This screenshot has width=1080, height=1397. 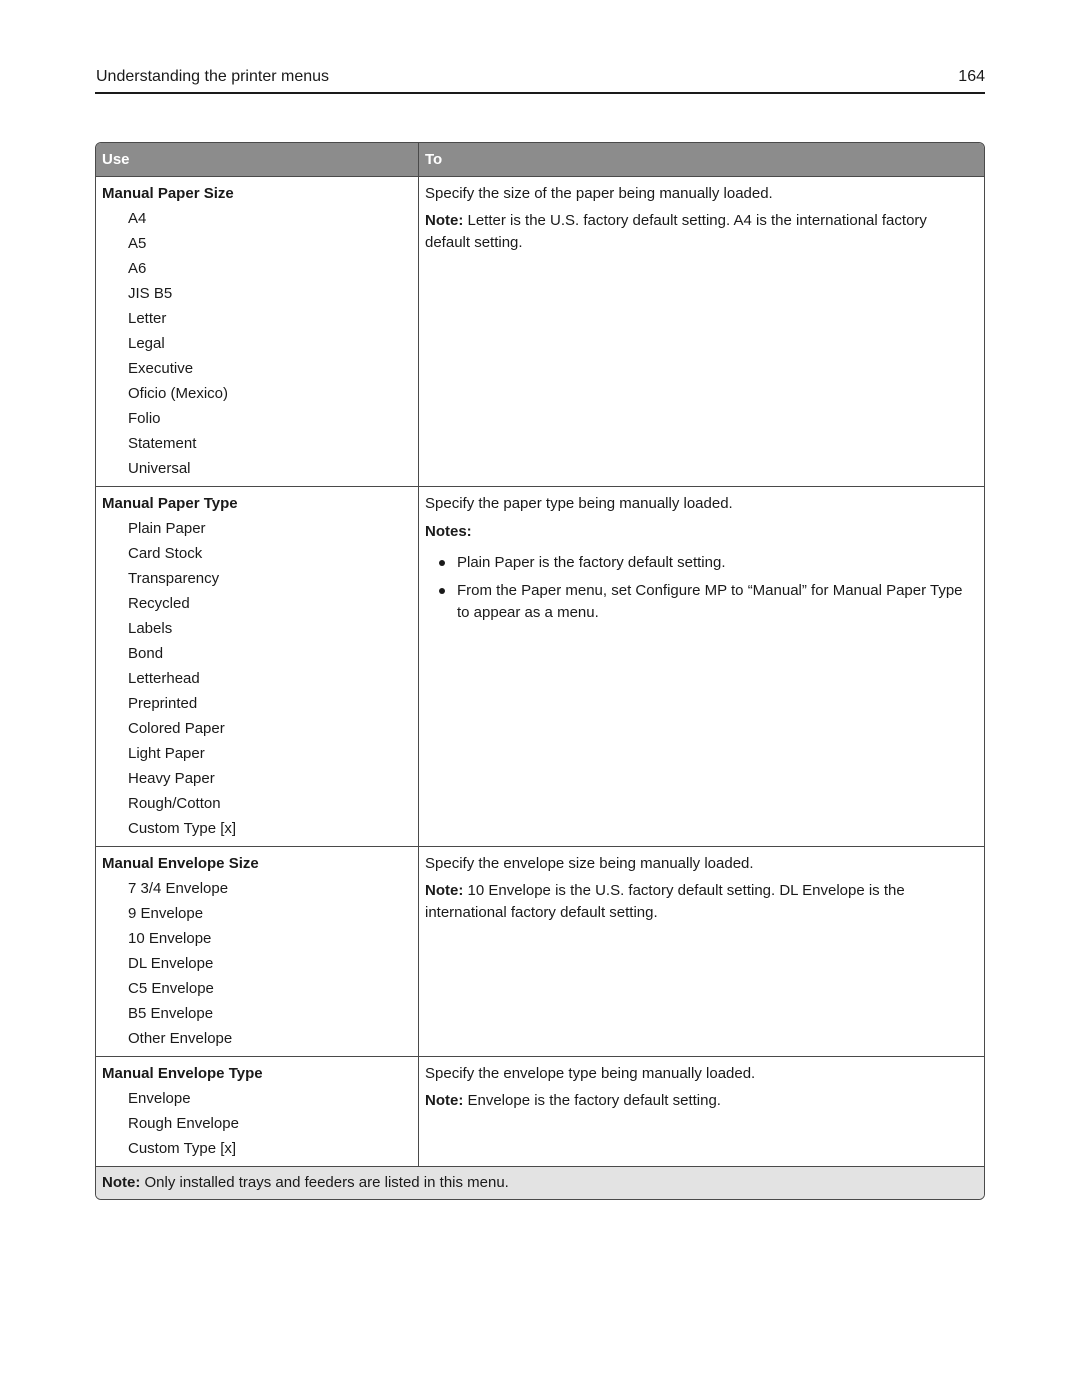 What do you see at coordinates (183, 1123) in the screenshot?
I see `option-item: Rough Envelope` at bounding box center [183, 1123].